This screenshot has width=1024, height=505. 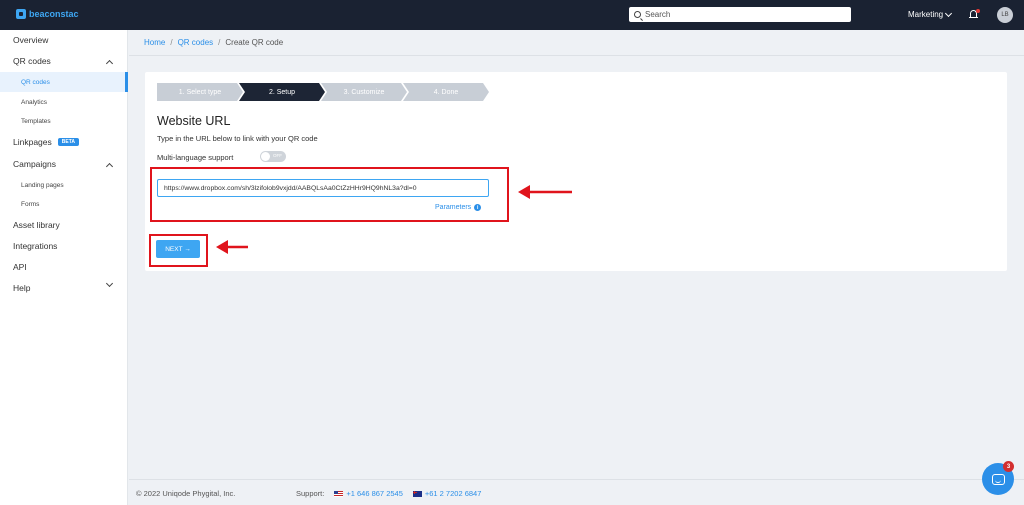 I want to click on support-phone-au: +61 2 7202 6847, so click(x=446, y=493).